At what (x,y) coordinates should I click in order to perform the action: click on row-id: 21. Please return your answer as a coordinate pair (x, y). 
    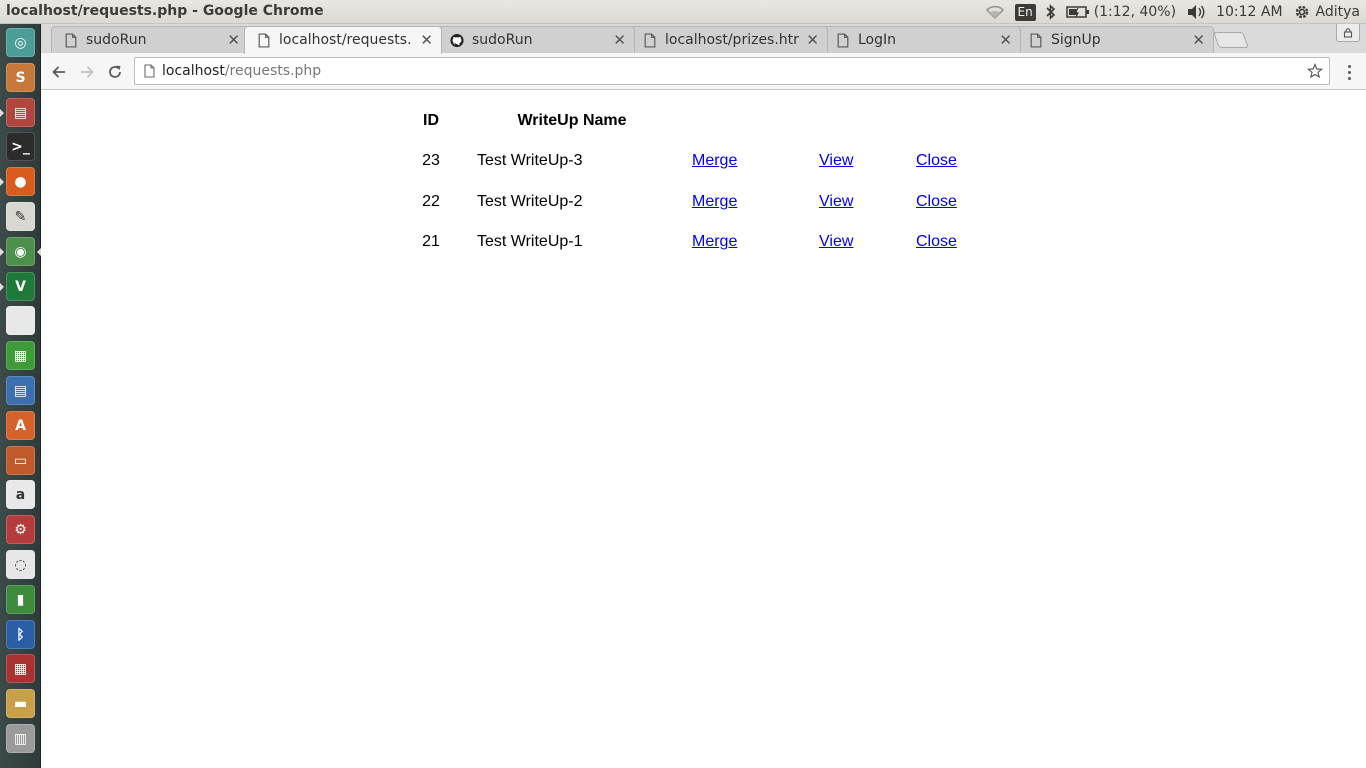
    Looking at the image, I should click on (431, 241).